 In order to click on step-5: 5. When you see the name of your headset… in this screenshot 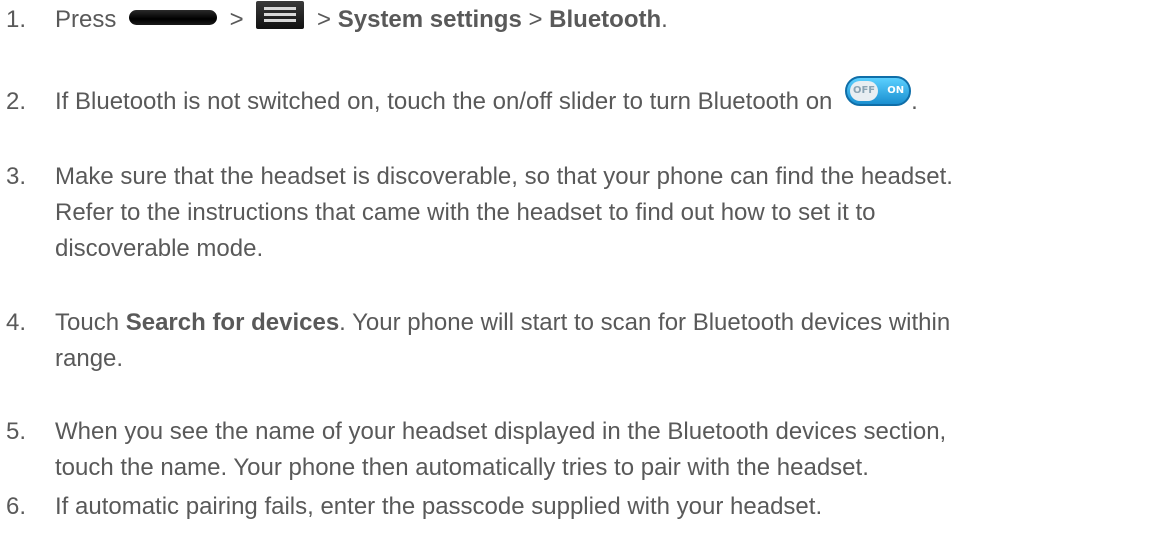, I will do `click(579, 450)`.